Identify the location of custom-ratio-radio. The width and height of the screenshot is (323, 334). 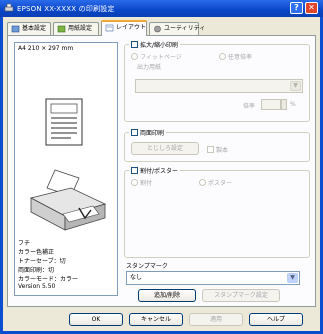
(222, 56).